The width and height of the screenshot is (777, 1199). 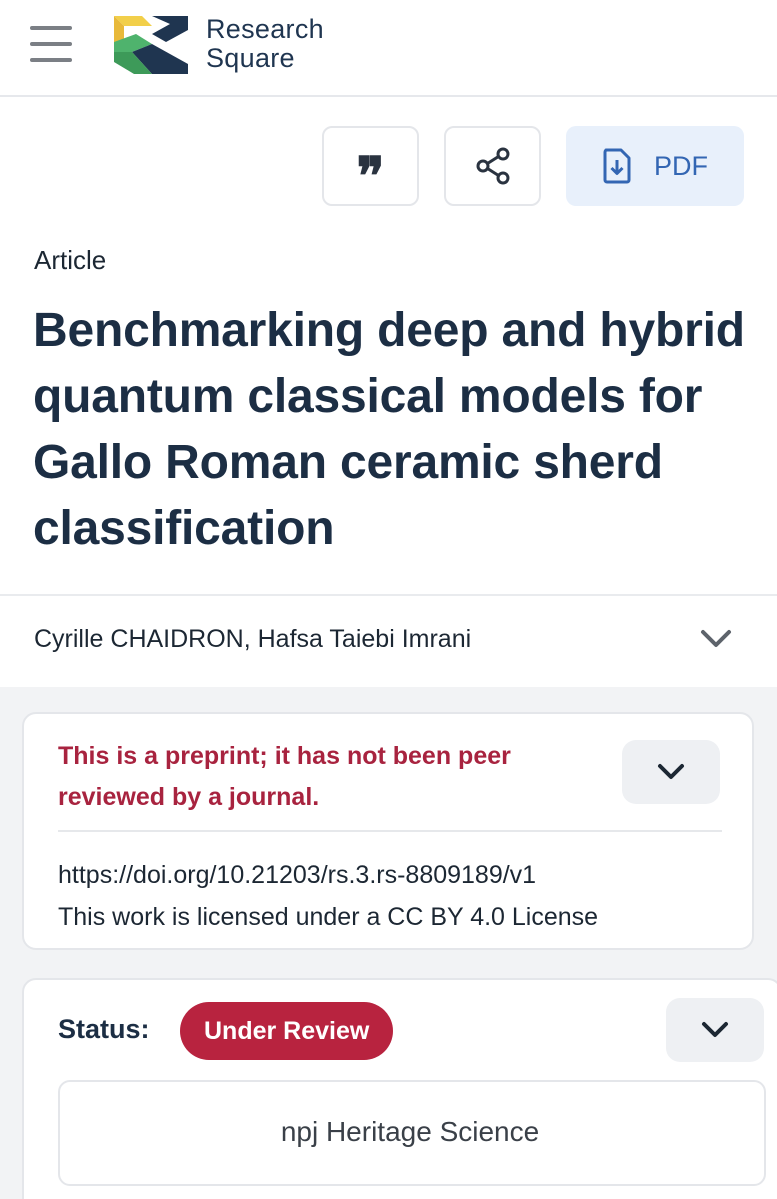 I want to click on research-square-logo: Research Square, so click(x=218, y=44).